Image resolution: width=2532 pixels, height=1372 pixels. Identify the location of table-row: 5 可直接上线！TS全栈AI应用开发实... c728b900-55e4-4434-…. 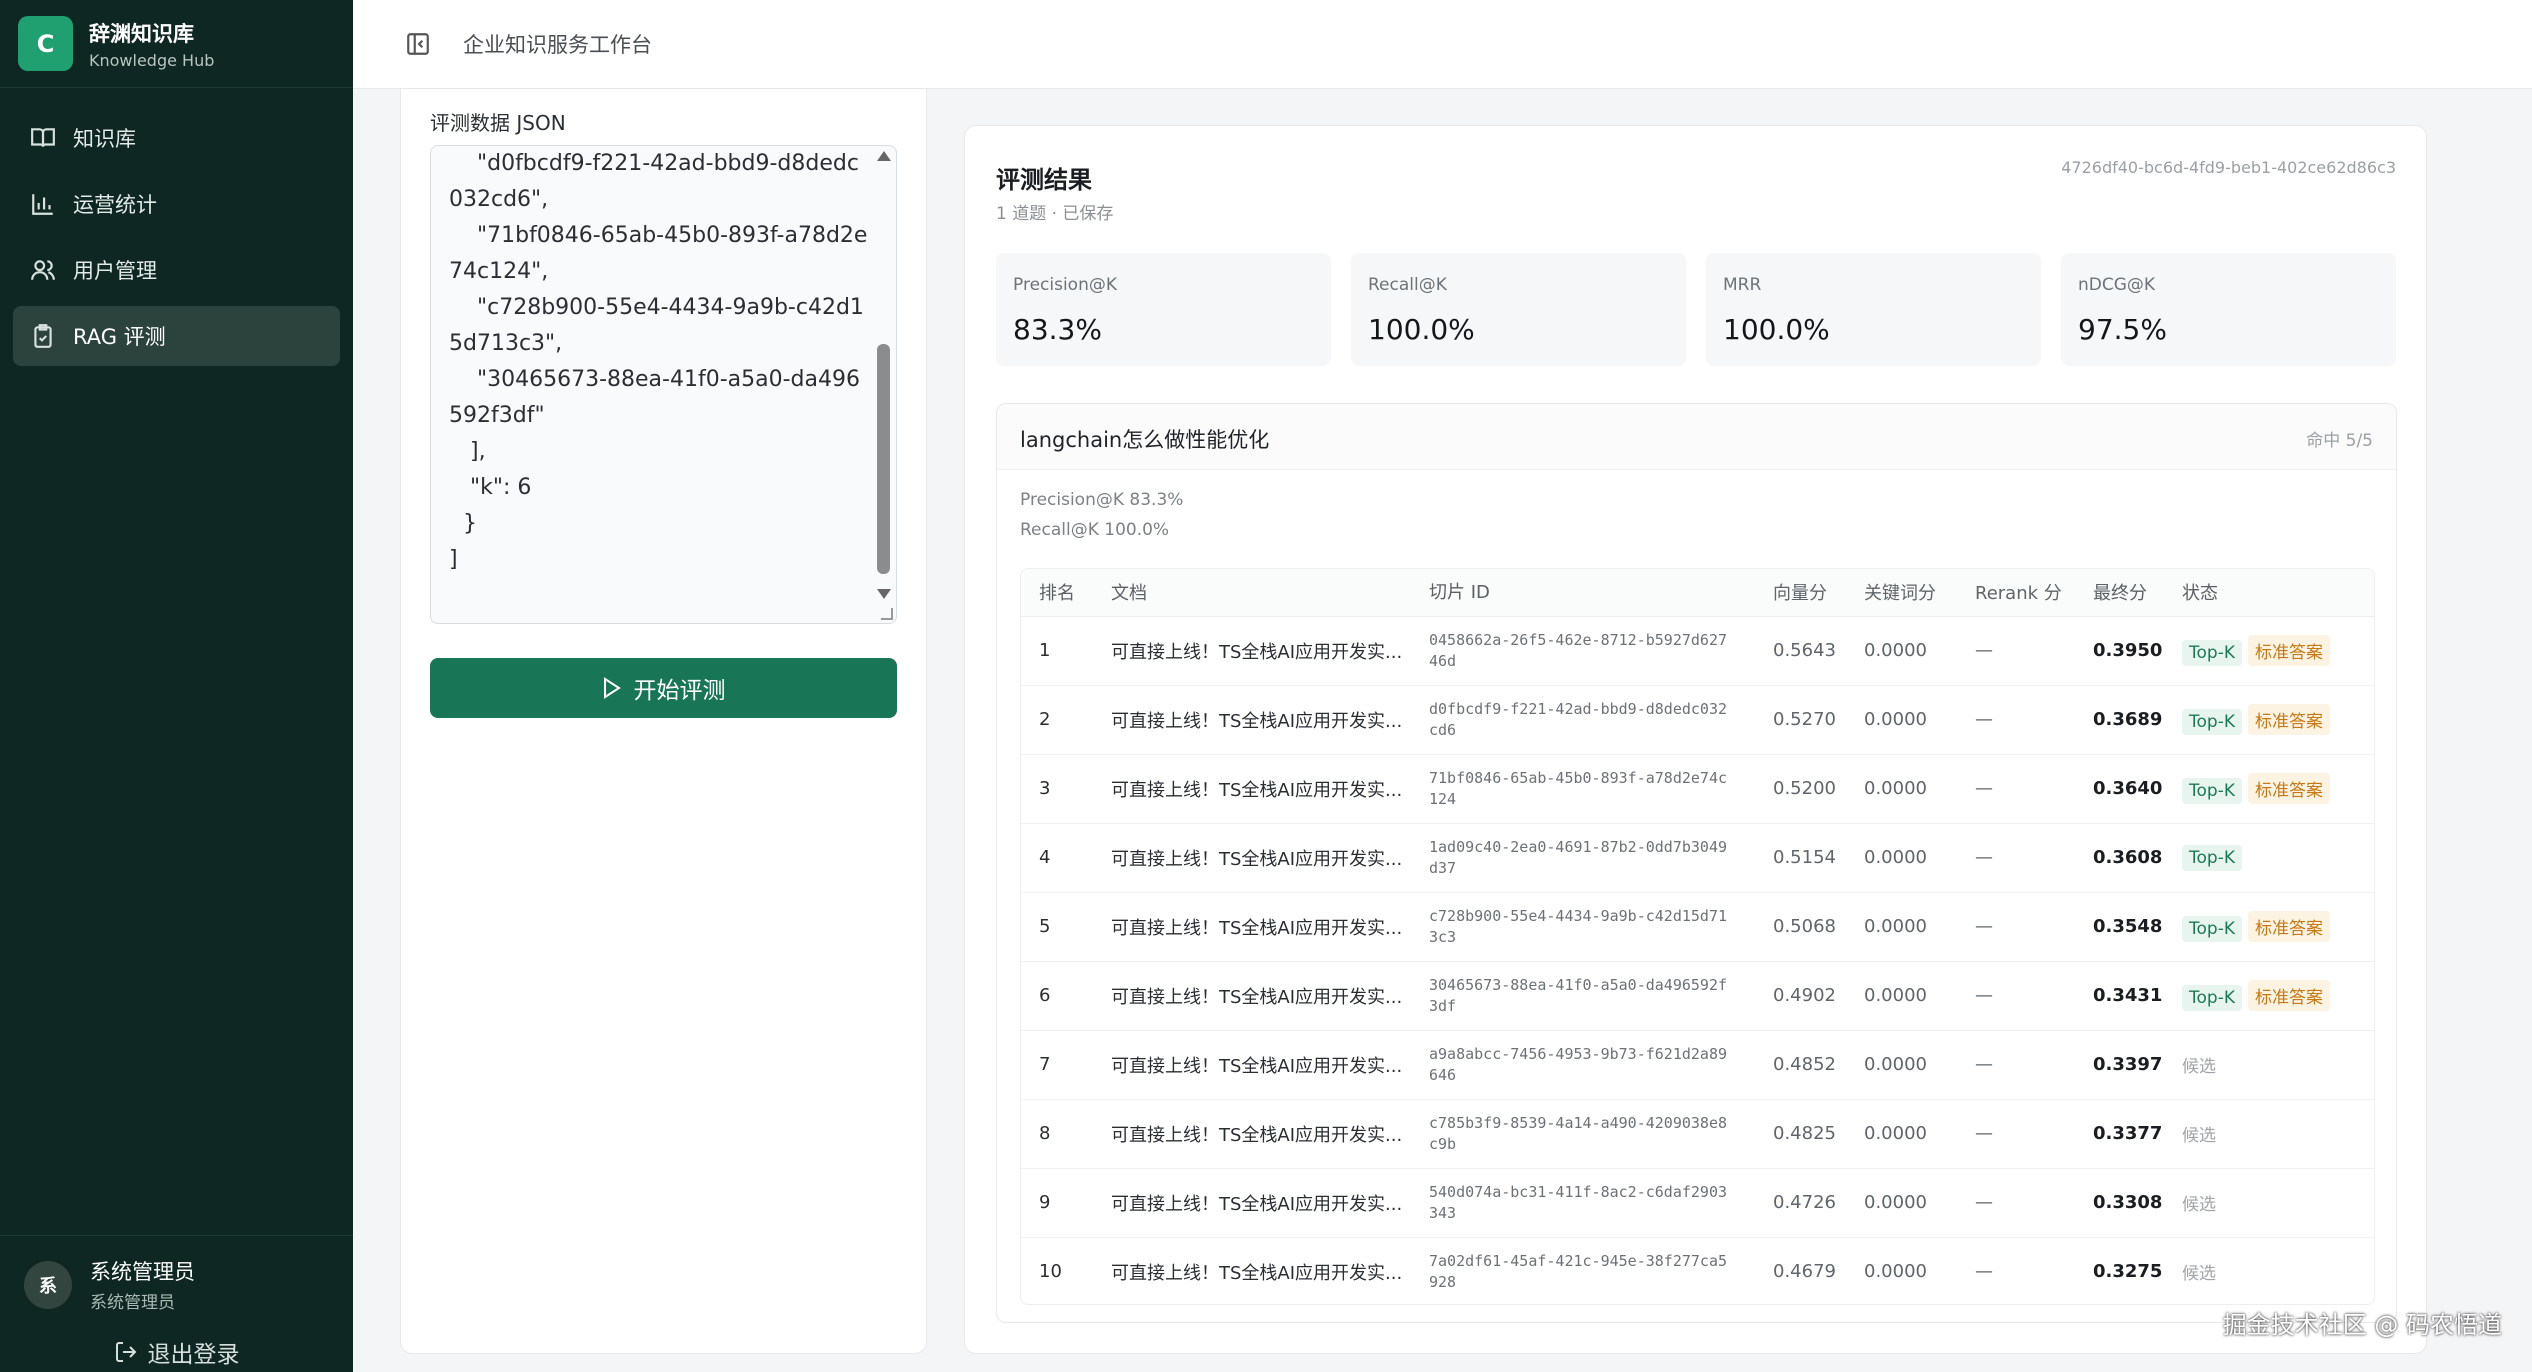
(1697, 926).